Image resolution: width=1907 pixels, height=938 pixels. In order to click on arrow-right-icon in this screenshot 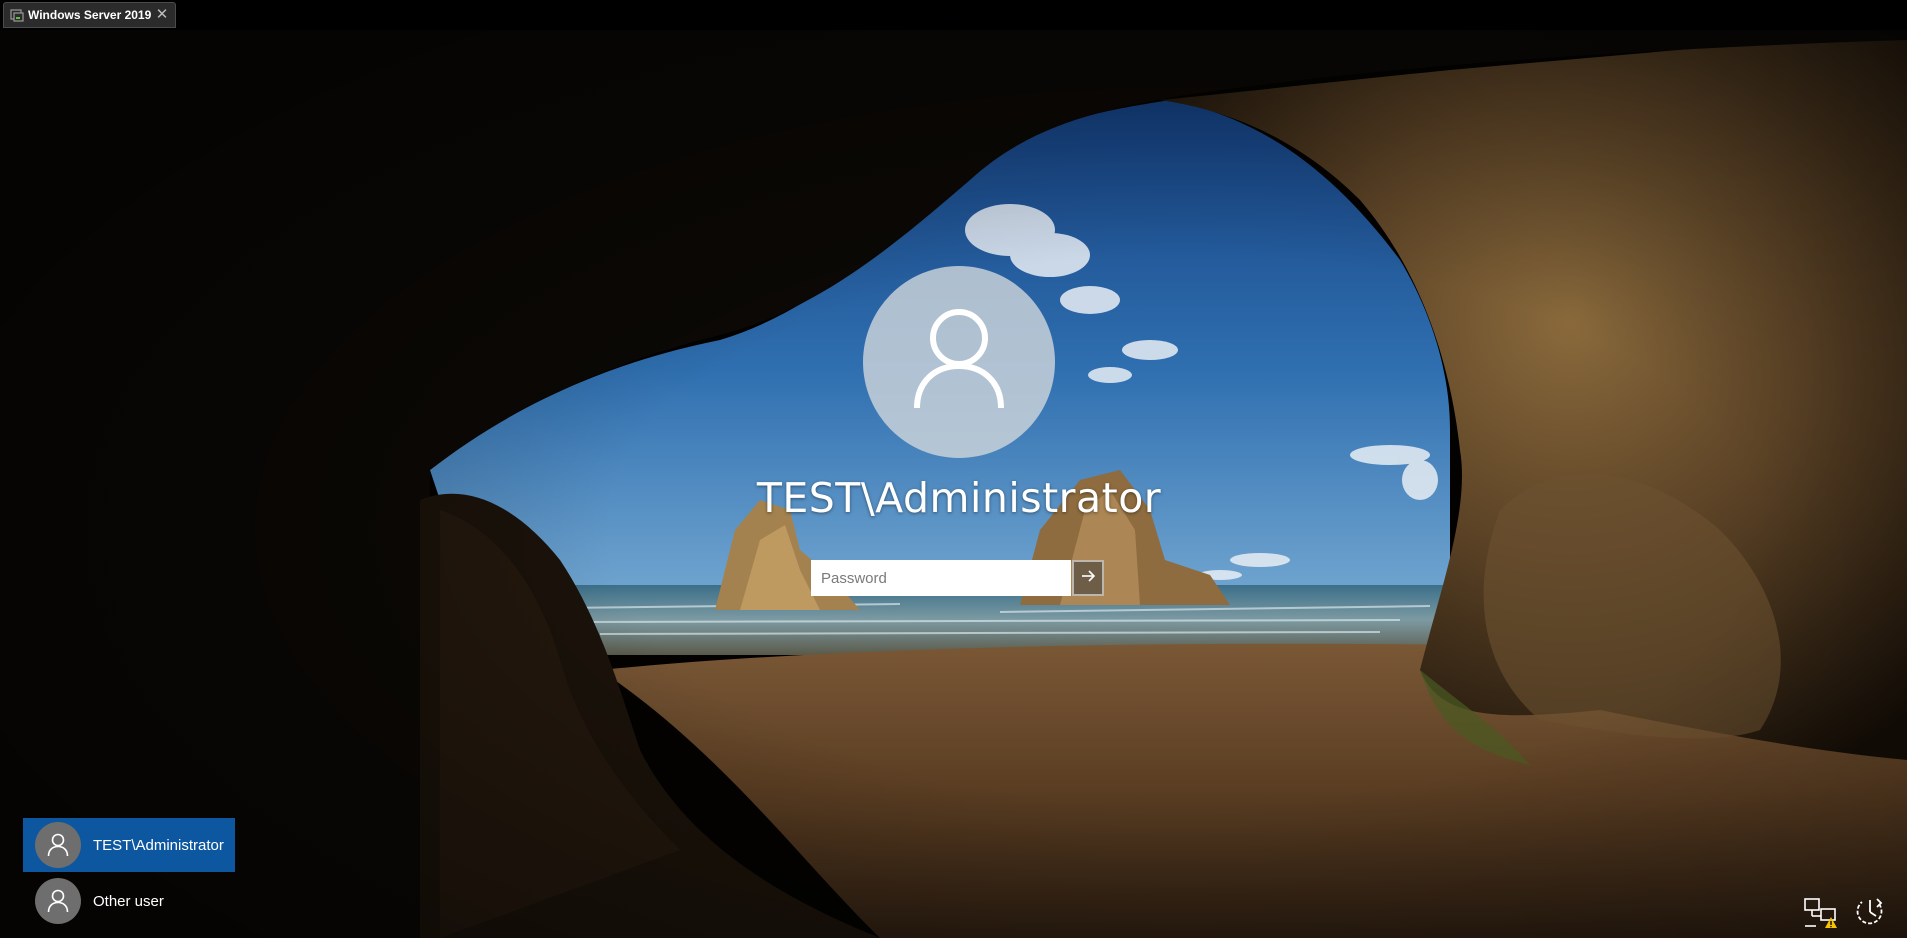, I will do `click(1088, 578)`.